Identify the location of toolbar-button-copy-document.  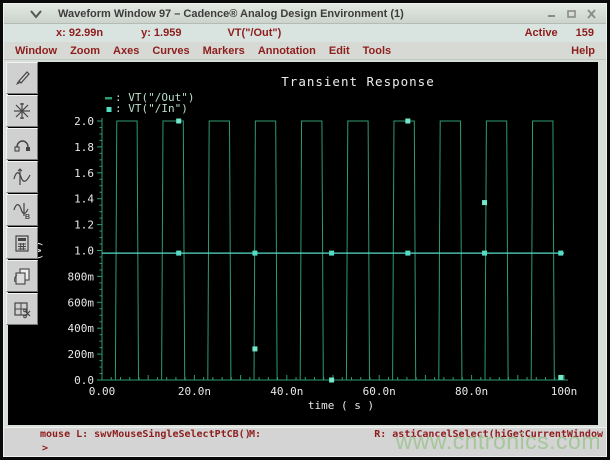
(22, 276).